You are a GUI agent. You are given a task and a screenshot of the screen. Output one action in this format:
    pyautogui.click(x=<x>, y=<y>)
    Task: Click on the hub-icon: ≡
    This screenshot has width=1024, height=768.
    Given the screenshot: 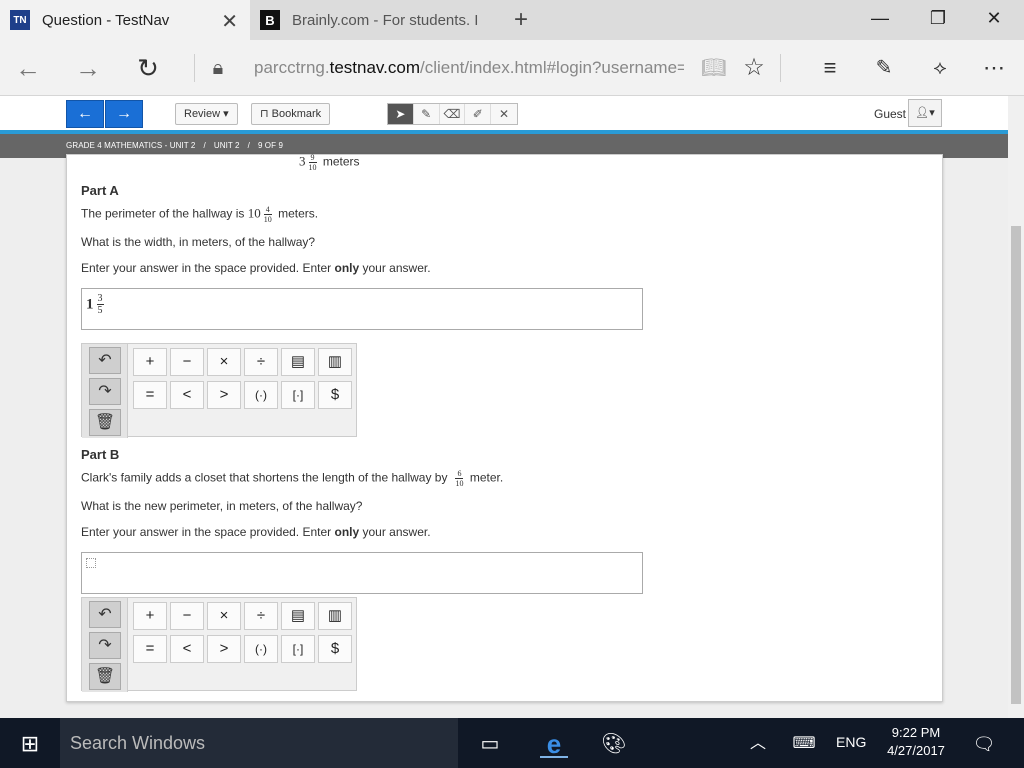 What is the action you would take?
    pyautogui.click(x=830, y=68)
    